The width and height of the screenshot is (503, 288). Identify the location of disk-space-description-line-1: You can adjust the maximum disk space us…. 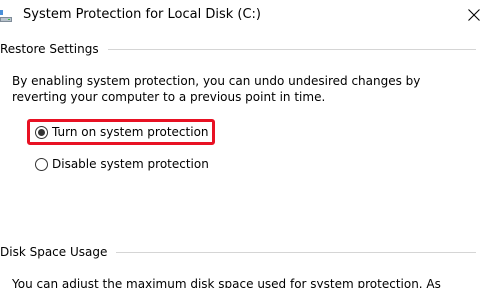
(226, 282).